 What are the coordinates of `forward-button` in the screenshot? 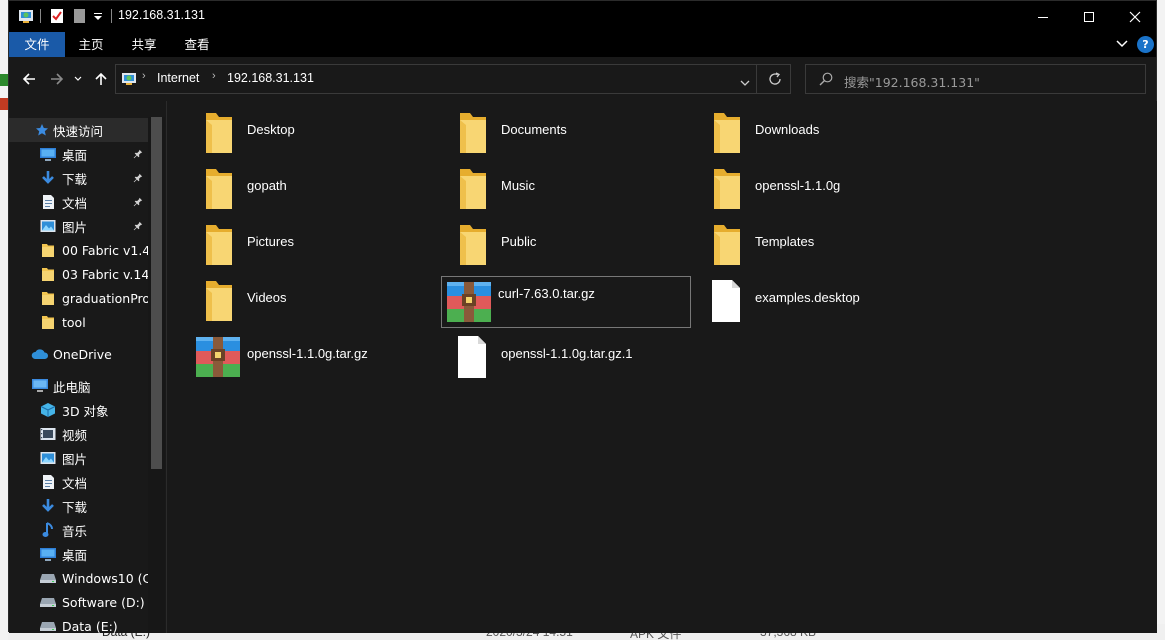 It's located at (57, 79).